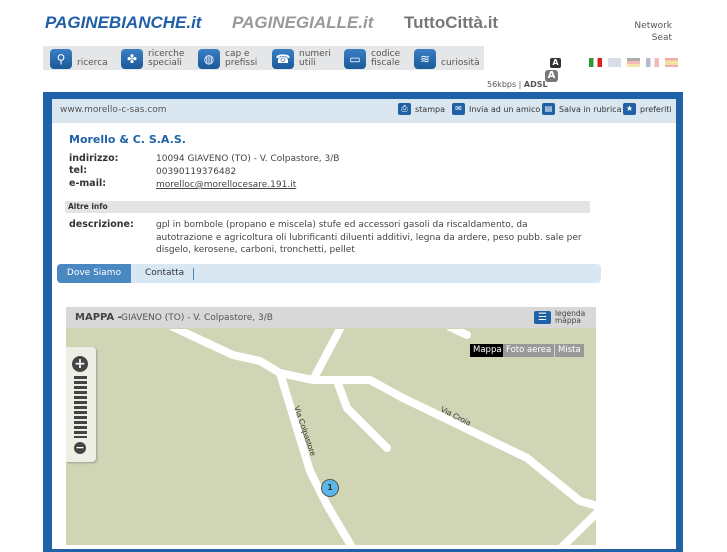  What do you see at coordinates (404, 109) in the screenshot?
I see `printer-icon: ⎙` at bounding box center [404, 109].